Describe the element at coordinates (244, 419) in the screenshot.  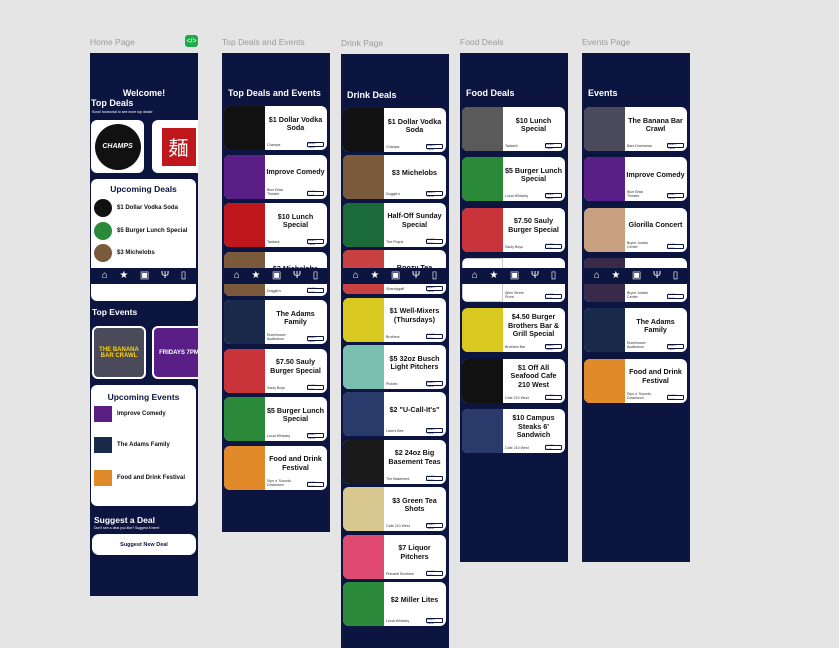
I see `card-logo` at that location.